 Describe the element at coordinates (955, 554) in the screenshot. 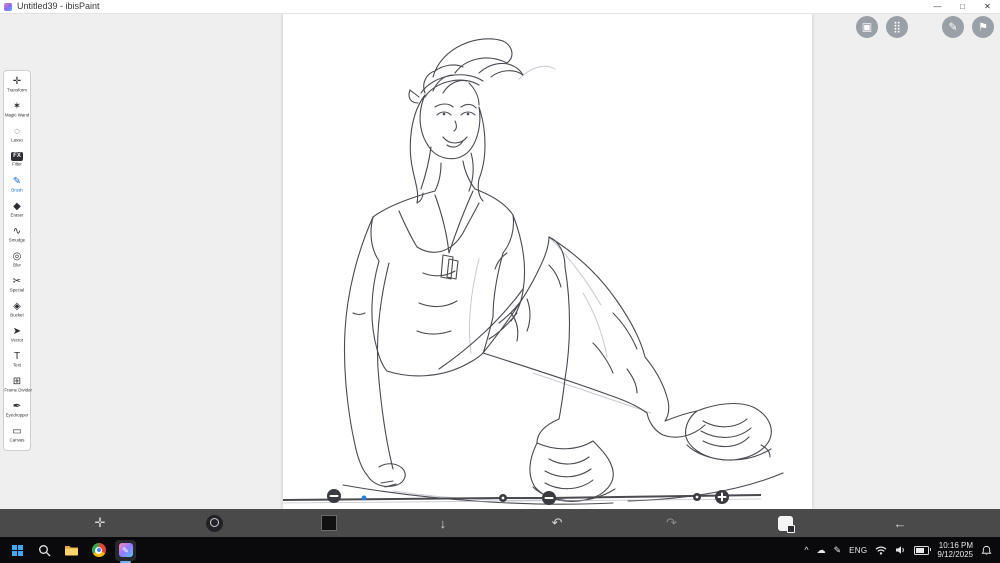

I see `tray-date: 9/12/2025` at that location.